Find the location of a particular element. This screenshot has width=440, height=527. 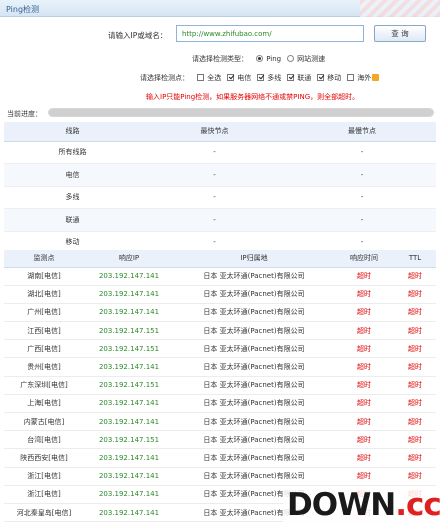

detect-node-option: 移动 is located at coordinates (329, 78).